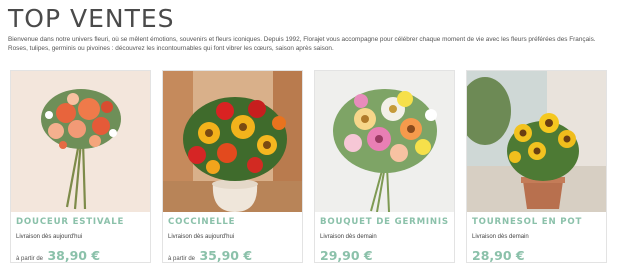  Describe the element at coordinates (201, 222) in the screenshot. I see `product-name: COCCINELLE` at that location.